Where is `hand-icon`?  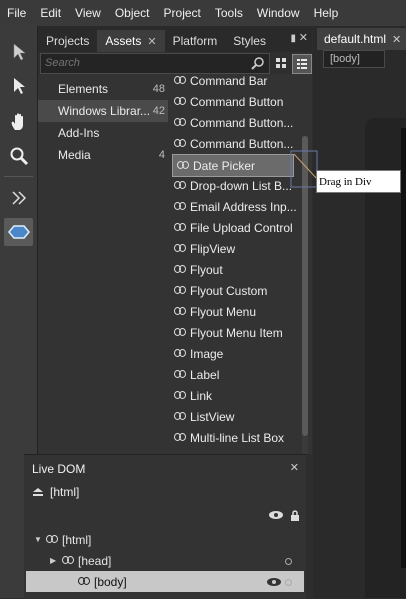 hand-icon is located at coordinates (17, 121).